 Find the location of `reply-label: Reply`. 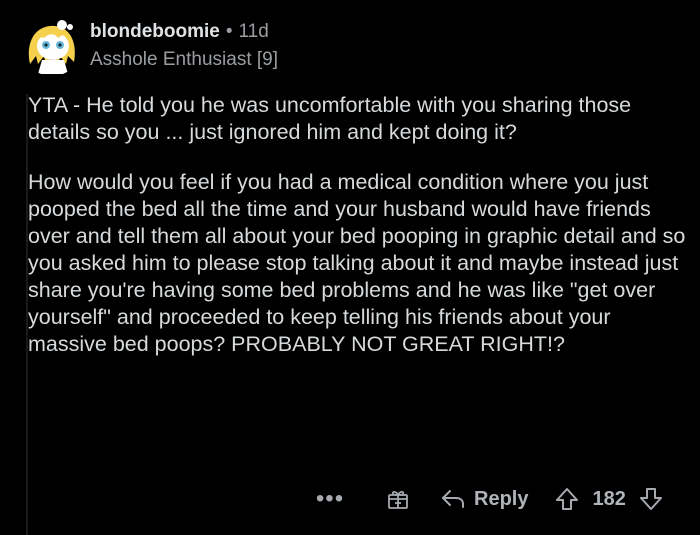

reply-label: Reply is located at coordinates (501, 498).